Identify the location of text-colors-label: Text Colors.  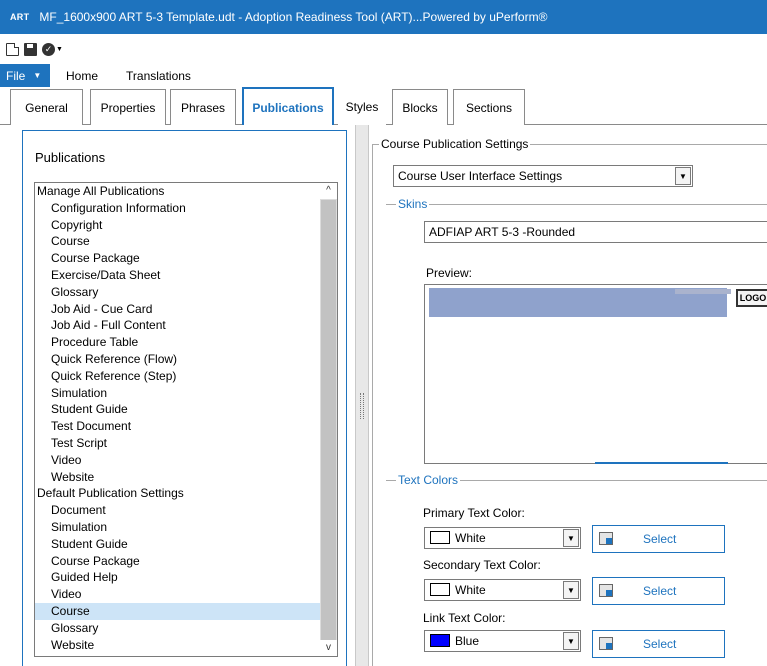
(428, 480).